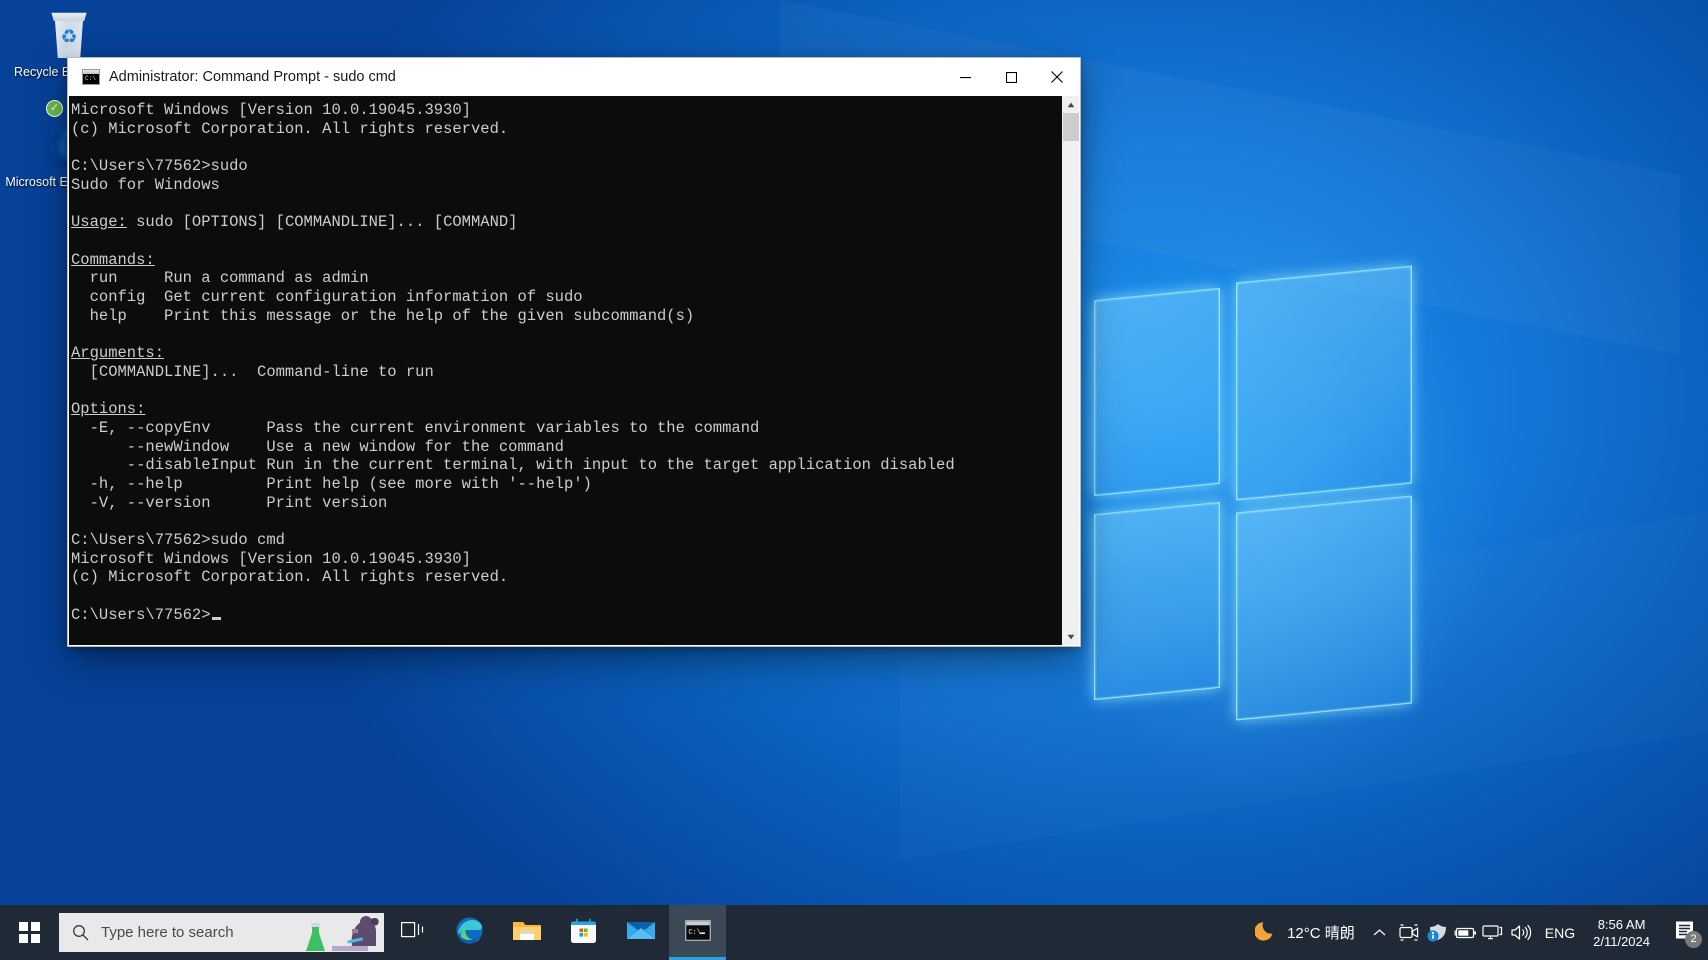  Describe the element at coordinates (159, 166) in the screenshot. I see `terminal-line: C:\Users\77562>sudo` at that location.